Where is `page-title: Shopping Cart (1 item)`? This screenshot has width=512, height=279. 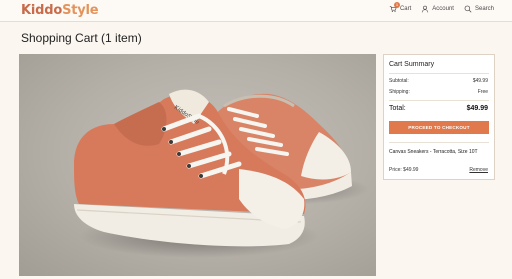
page-title: Shopping Cart (1 item) is located at coordinates (81, 38).